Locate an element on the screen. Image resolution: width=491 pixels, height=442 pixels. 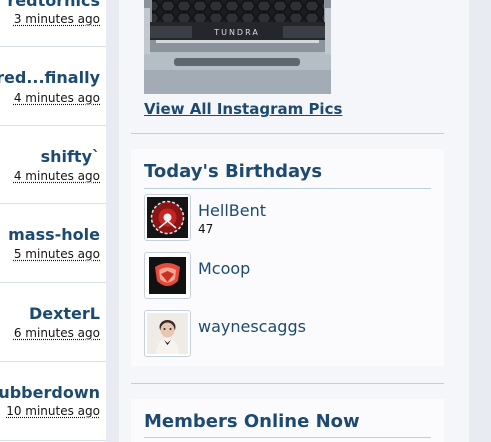
view-all-instagram-link: View All Instagram Pics is located at coordinates (243, 109).